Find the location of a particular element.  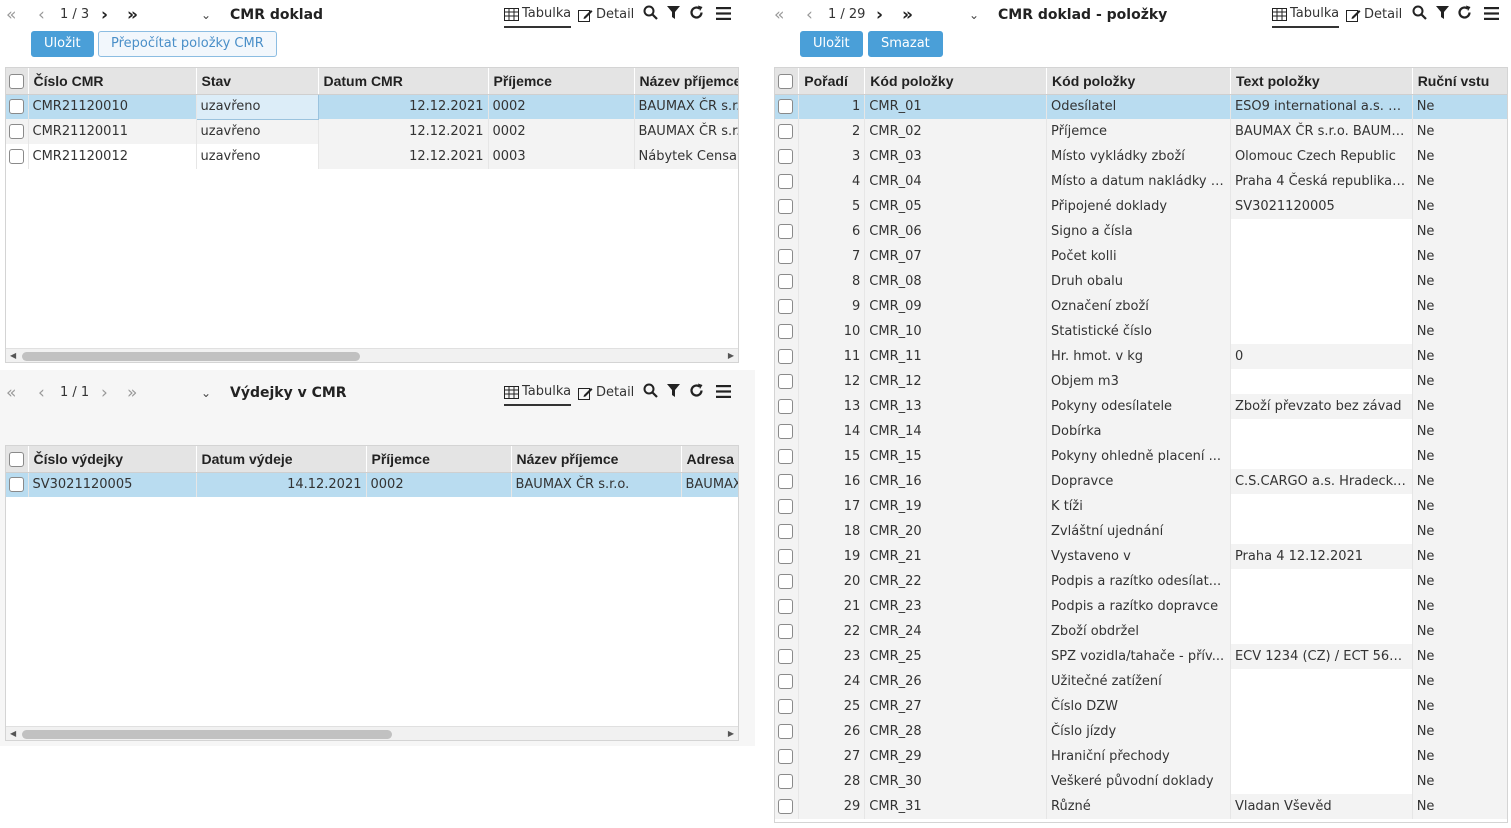

table-row: 19 CMR_21 Vystaveno v Praha 4 12.12.2021 Ne is located at coordinates (1141, 556).